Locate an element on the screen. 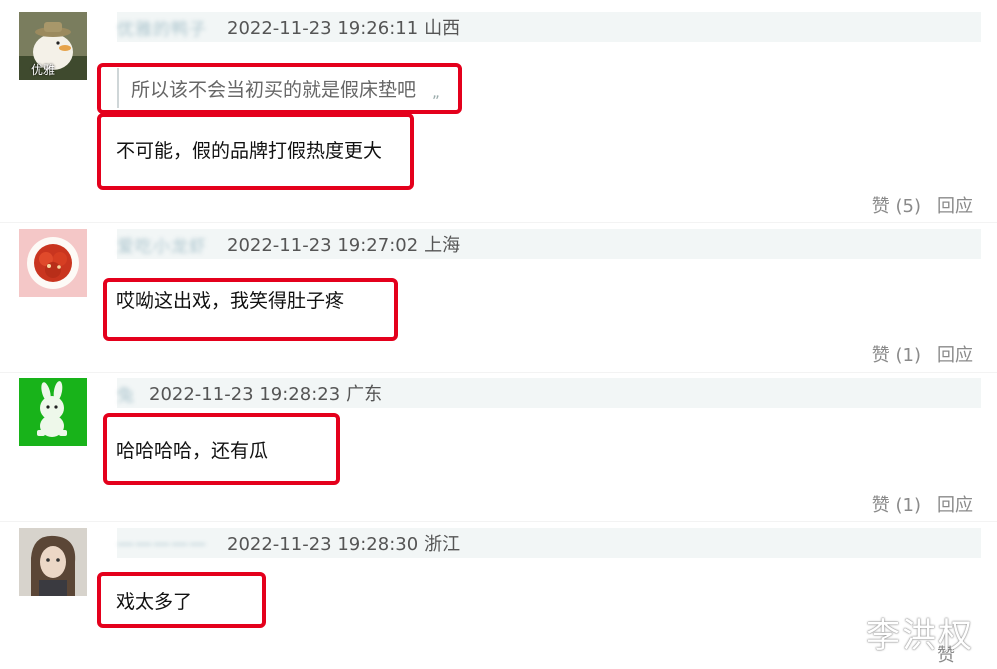  comment-meta-bar: 兔 2022-11-23 19:28:23 广东 is located at coordinates (549, 393).